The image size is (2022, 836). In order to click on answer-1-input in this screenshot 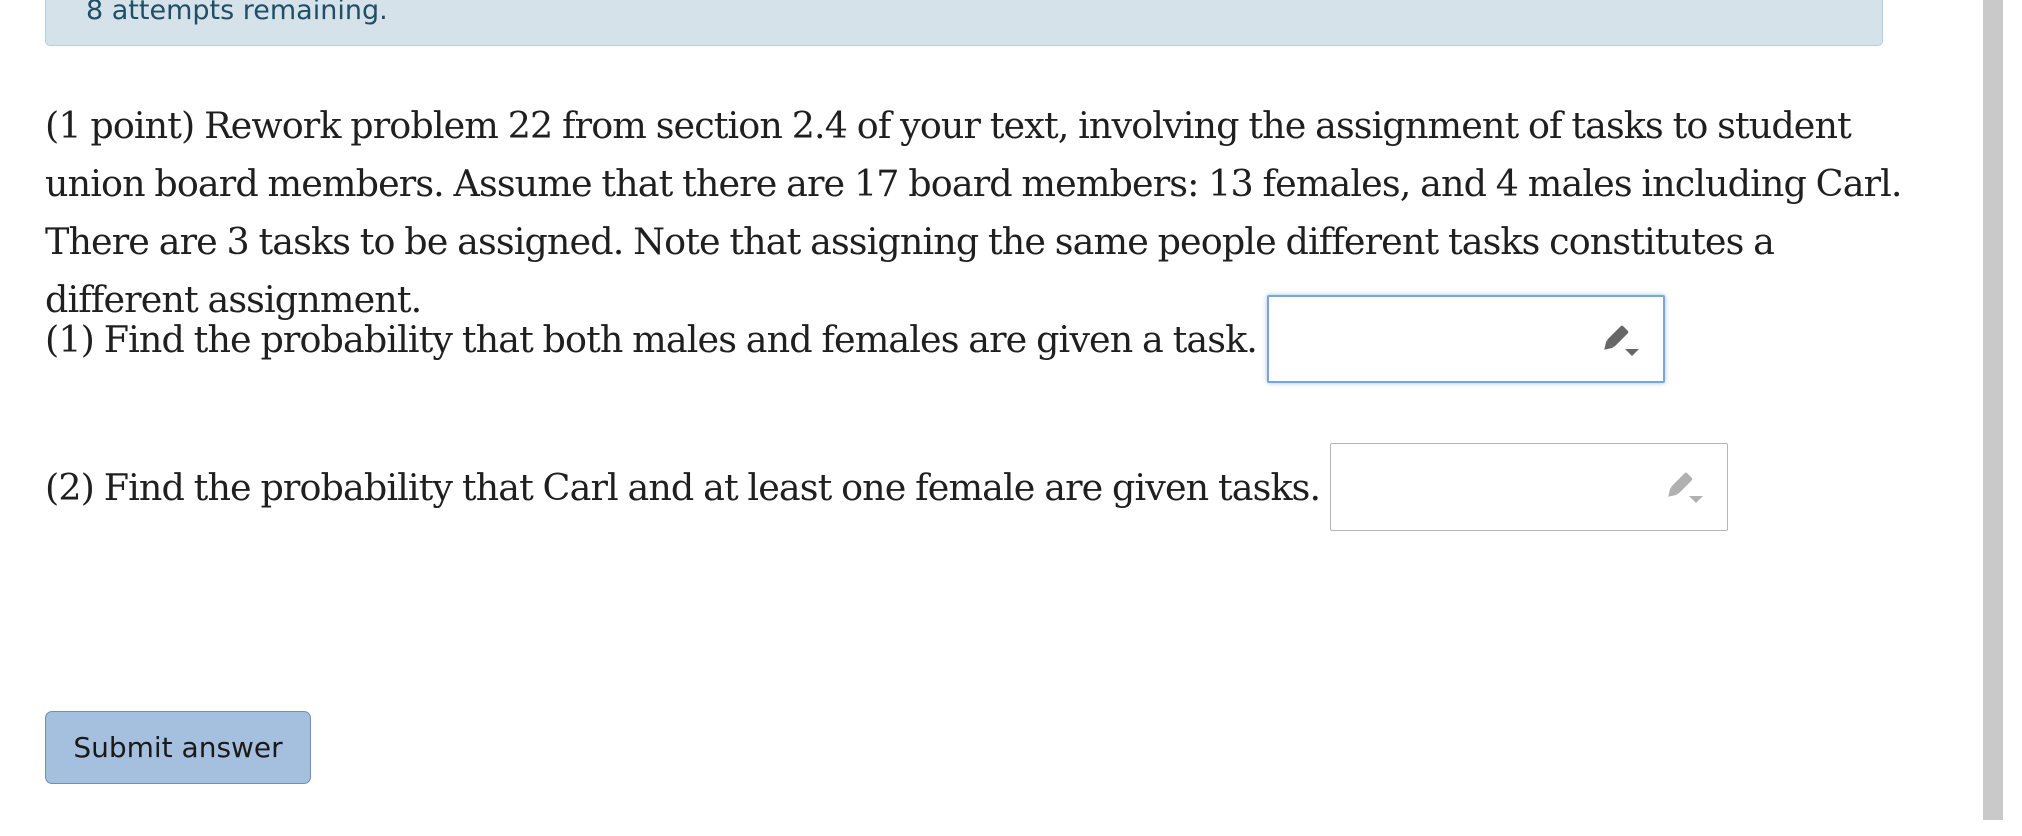, I will do `click(1429, 339)`.